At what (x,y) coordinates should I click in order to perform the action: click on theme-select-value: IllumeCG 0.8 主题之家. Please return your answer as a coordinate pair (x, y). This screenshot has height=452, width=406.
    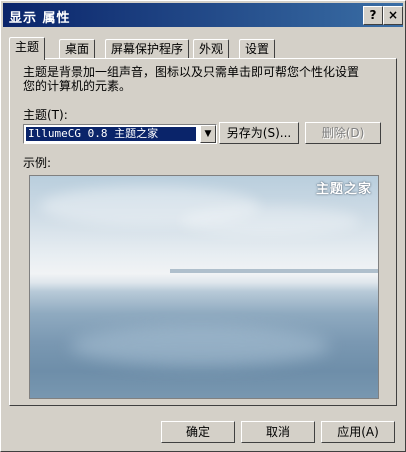
    Looking at the image, I should click on (111, 134).